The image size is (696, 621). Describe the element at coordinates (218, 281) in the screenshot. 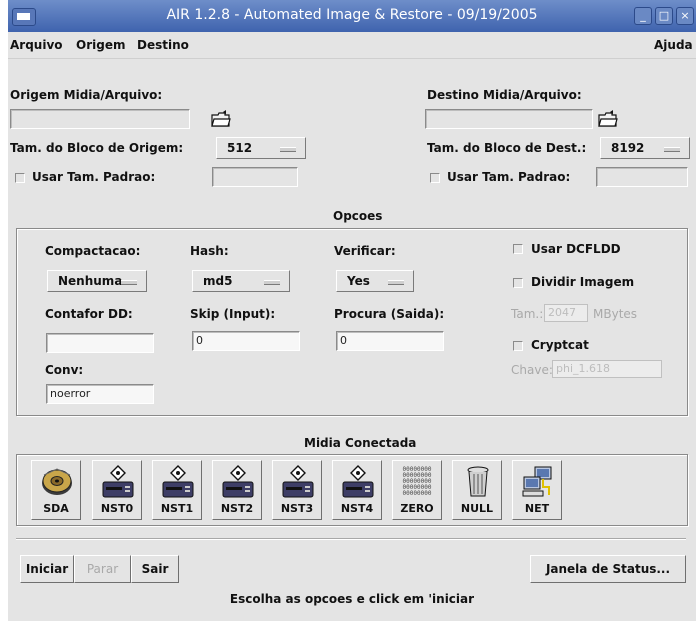

I see `hash-value: md5` at that location.